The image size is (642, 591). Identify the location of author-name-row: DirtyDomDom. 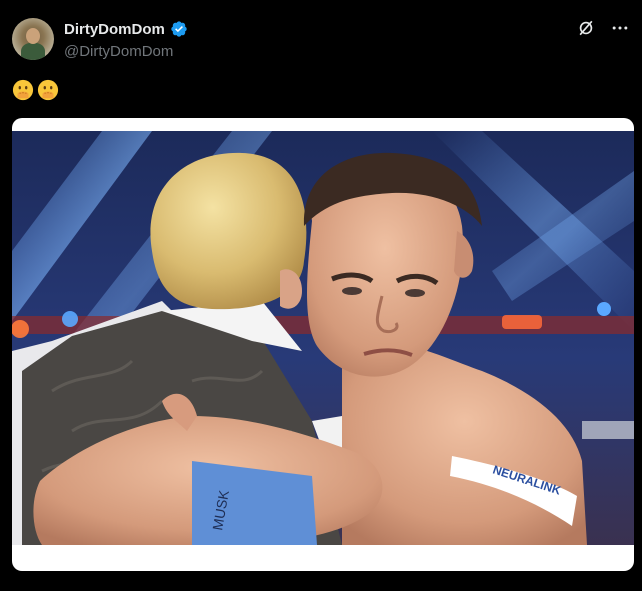
(126, 29).